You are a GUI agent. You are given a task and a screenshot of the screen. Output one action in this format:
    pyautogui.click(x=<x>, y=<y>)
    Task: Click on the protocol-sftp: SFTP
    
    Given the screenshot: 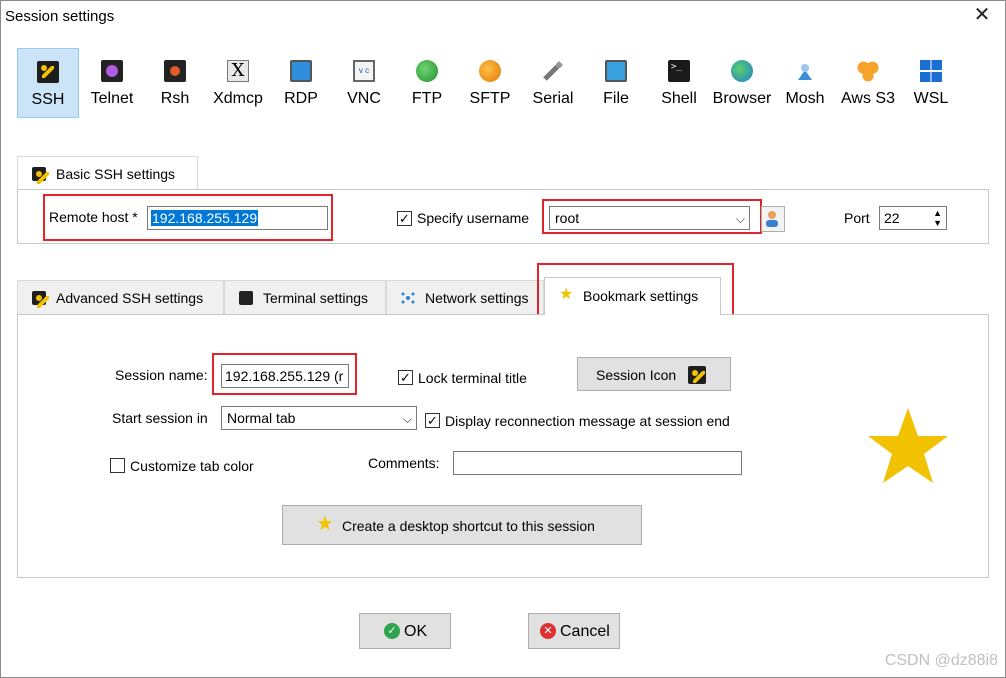 What is the action you would take?
    pyautogui.click(x=490, y=83)
    